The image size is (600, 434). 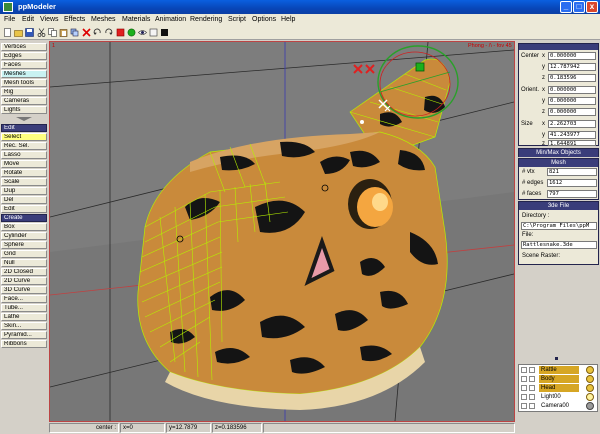 What do you see at coordinates (7, 32) in the screenshot?
I see `new-file-icon` at bounding box center [7, 32].